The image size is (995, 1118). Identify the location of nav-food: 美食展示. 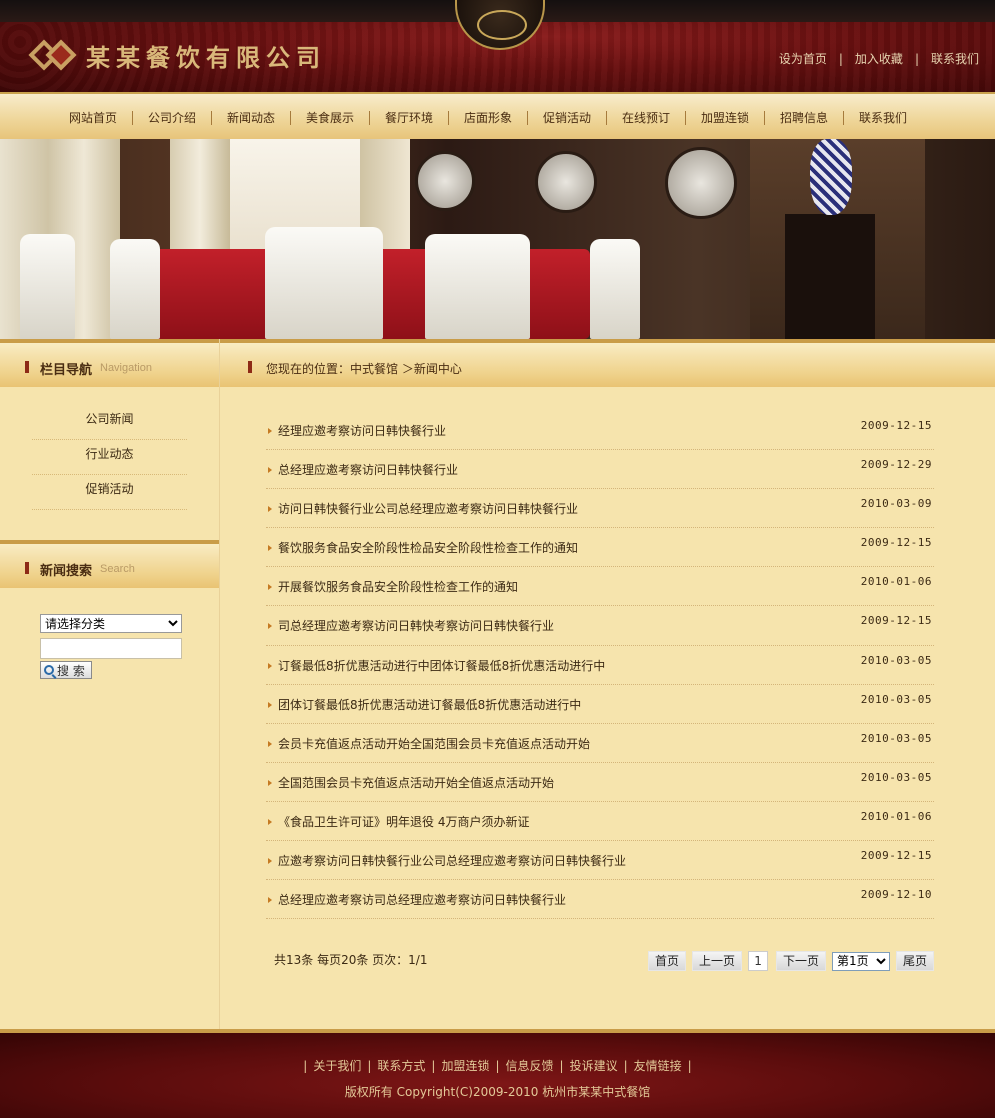
(330, 117).